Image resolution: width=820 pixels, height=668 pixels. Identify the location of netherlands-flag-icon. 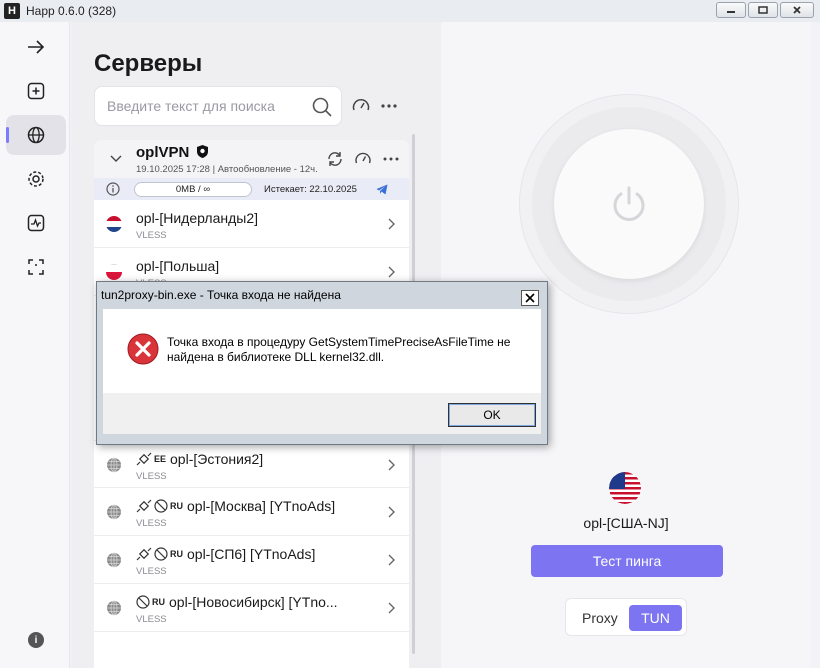
(114, 224).